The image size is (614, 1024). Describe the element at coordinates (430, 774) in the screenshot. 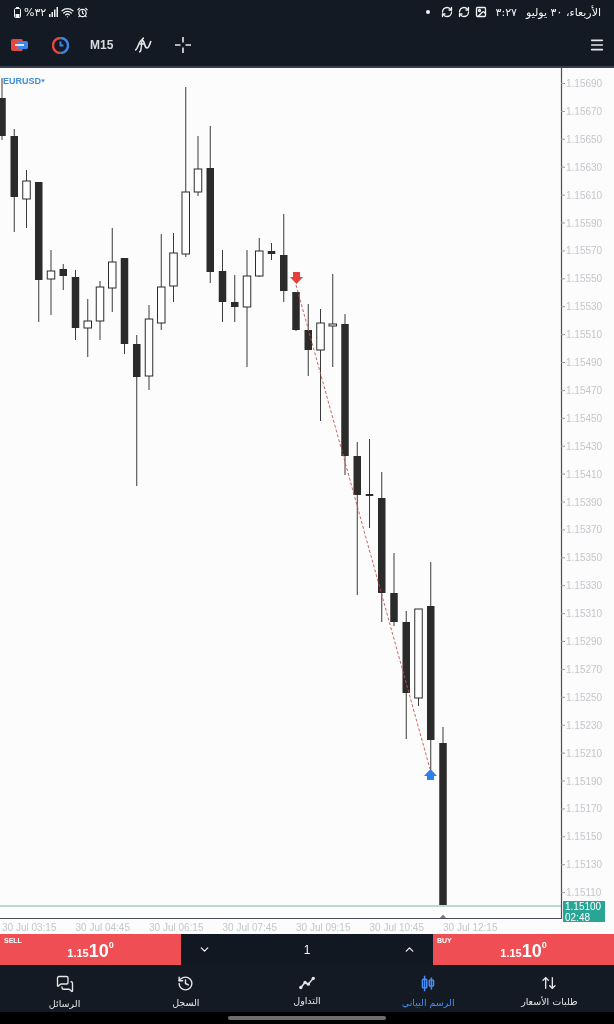

I see `up-arrow-icon` at that location.